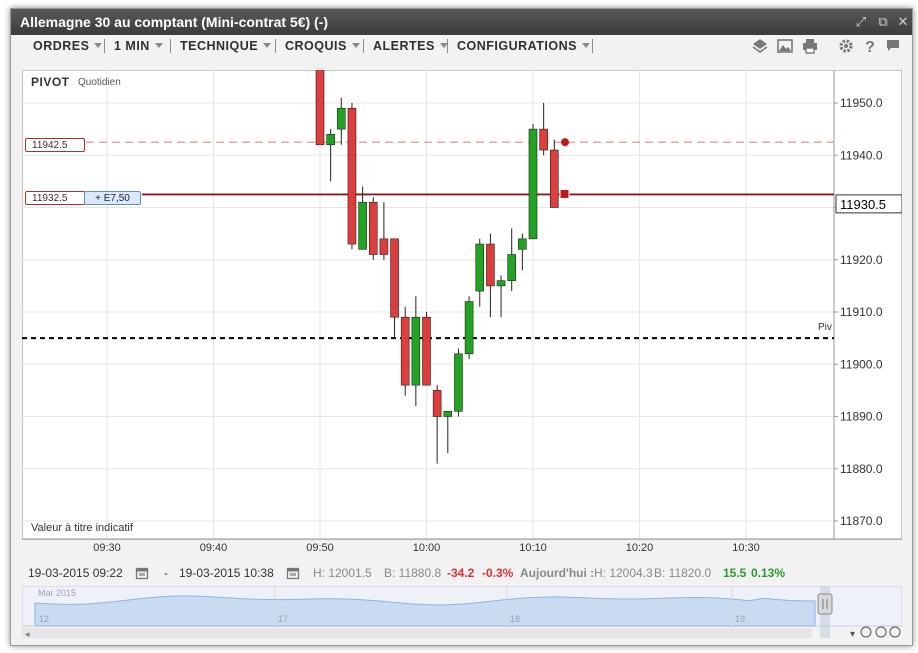  I want to click on indicative-value-note: Valeur à titre indicatif, so click(82, 528).